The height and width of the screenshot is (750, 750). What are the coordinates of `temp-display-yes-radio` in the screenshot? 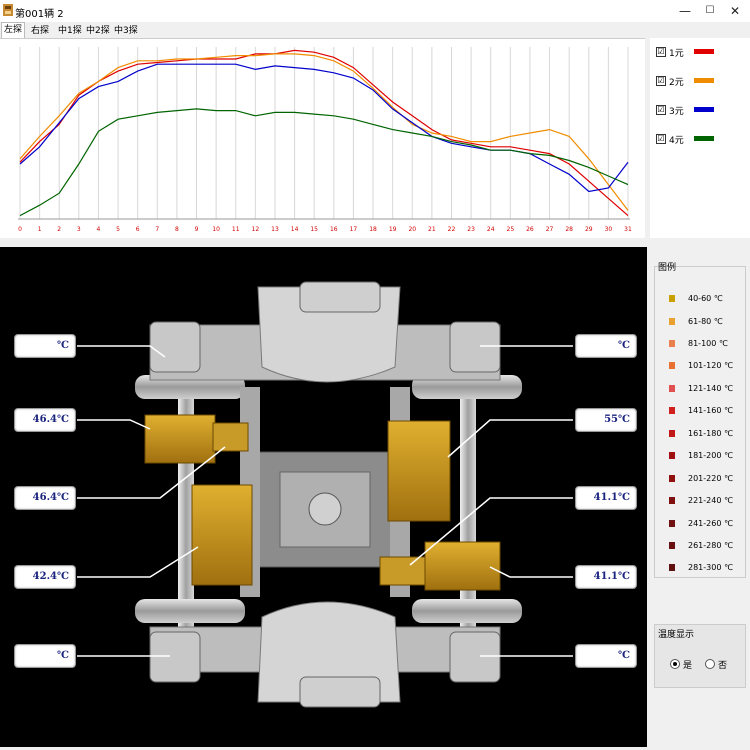 It's located at (675, 664).